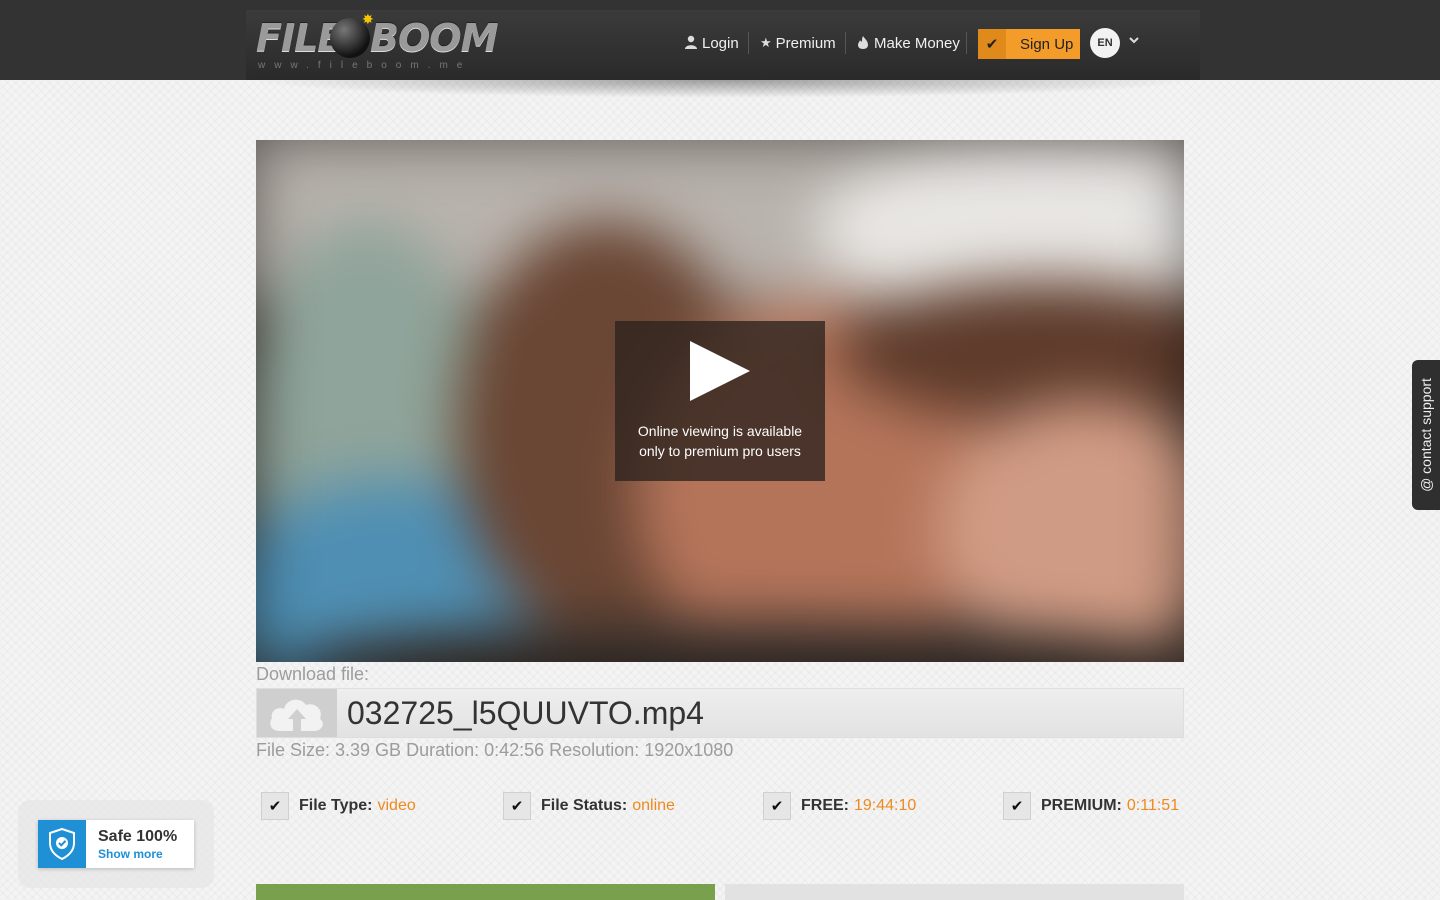 This screenshot has height=900, width=1440. What do you see at coordinates (313, 674) in the screenshot?
I see `download-label: Download file:` at bounding box center [313, 674].